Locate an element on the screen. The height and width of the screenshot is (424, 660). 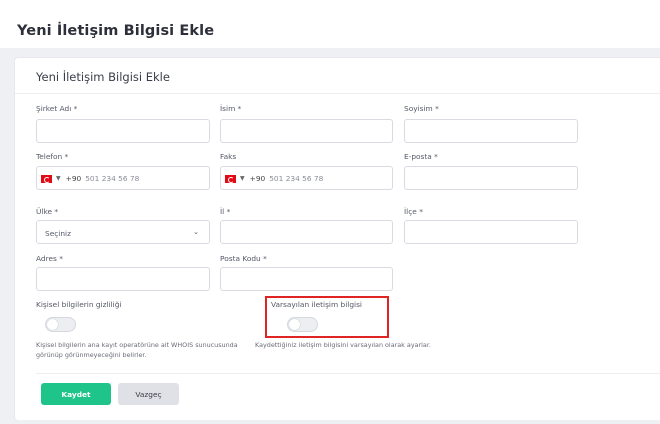
district-label: İlçe * is located at coordinates (413, 211).